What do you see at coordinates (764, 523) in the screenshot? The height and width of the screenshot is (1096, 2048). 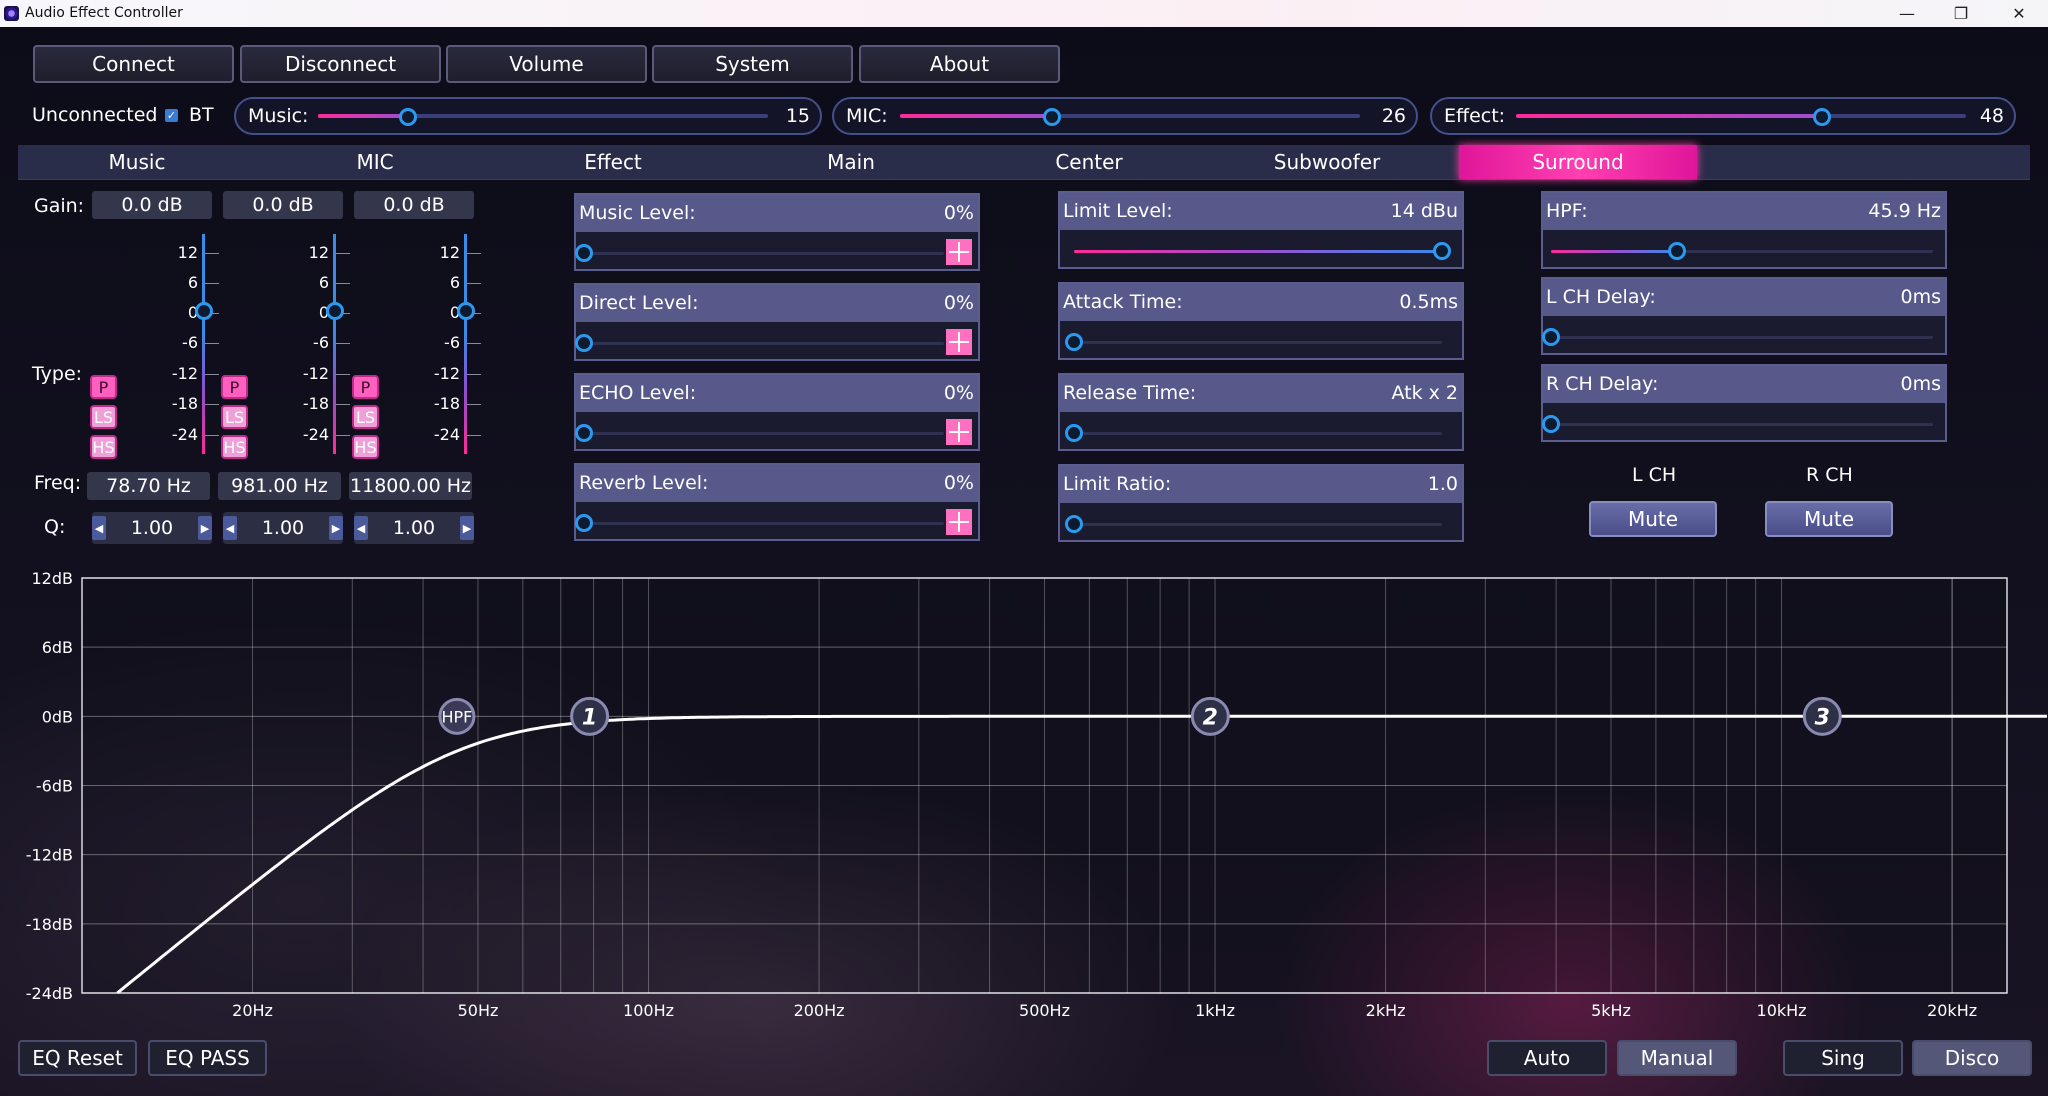 I see `reverb-level-slider-track` at bounding box center [764, 523].